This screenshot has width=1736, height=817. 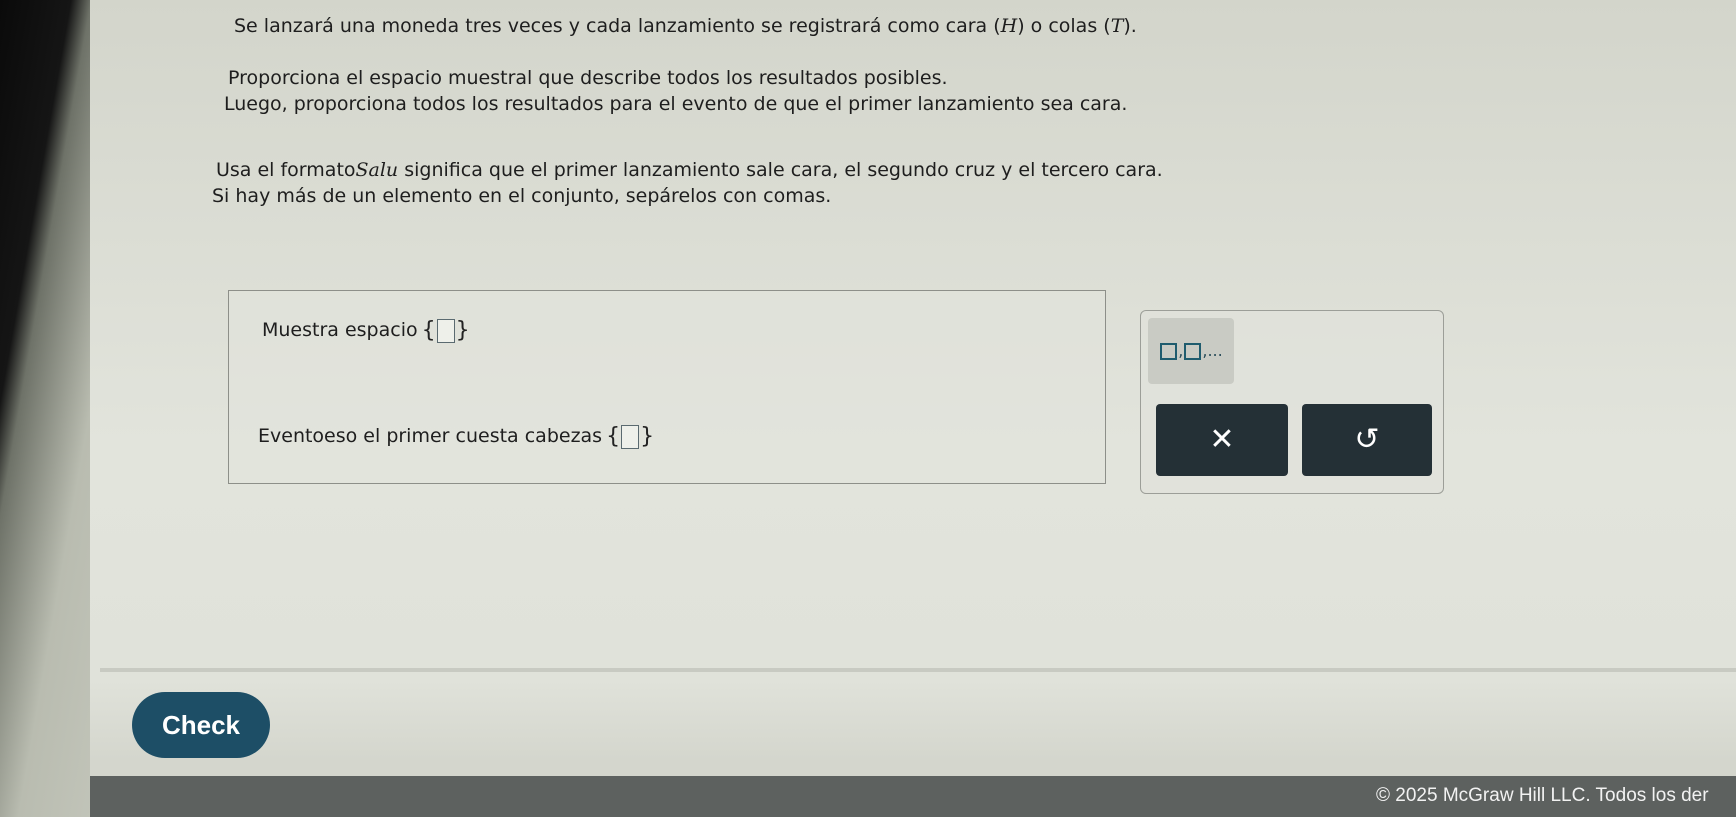 I want to click on check-button: Check, so click(x=201, y=725).